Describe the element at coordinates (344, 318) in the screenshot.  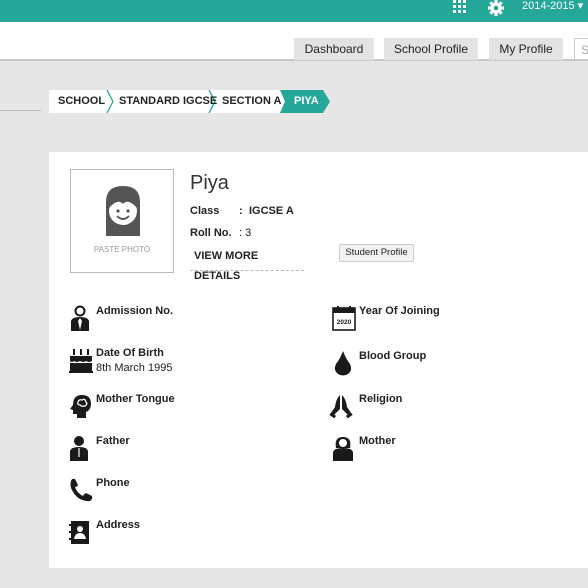
I see `calendar-icon: 2020` at that location.